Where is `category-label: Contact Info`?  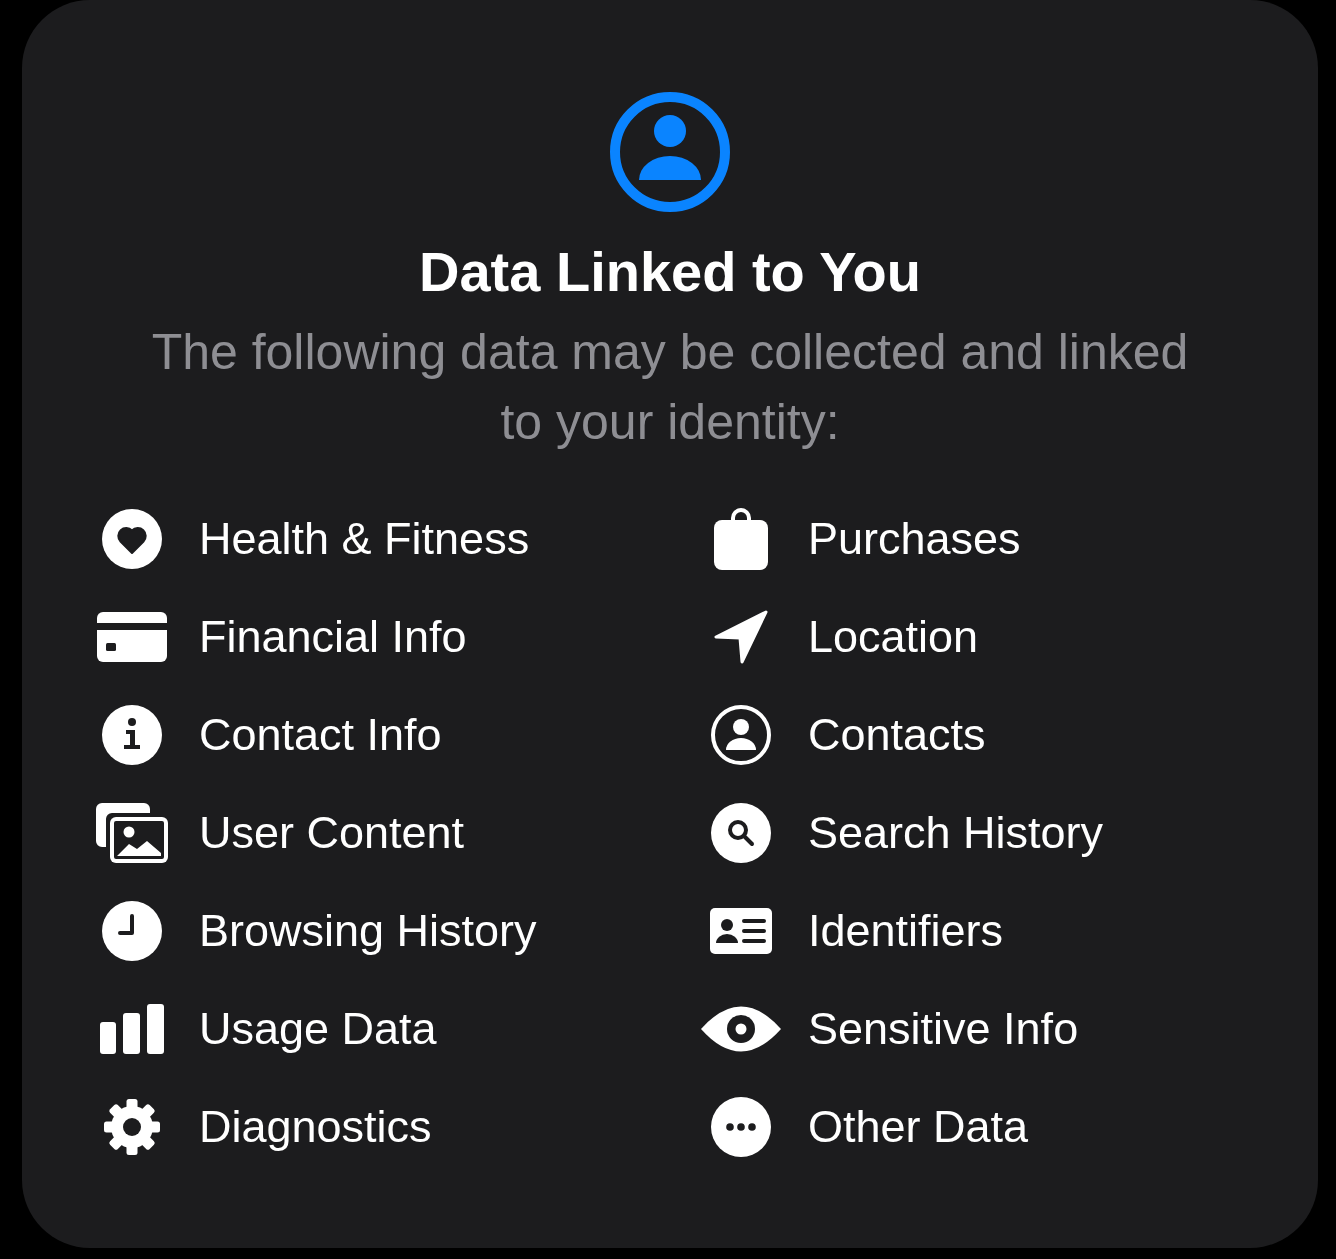 category-label: Contact Info is located at coordinates (320, 735).